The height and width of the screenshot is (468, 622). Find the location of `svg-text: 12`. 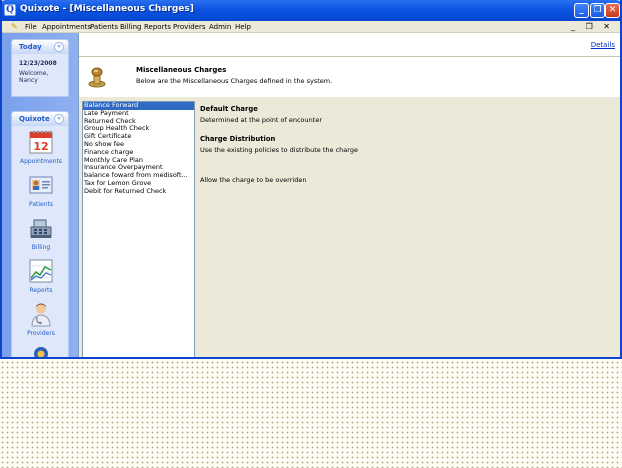

svg-text: 12 is located at coordinates (40, 146).